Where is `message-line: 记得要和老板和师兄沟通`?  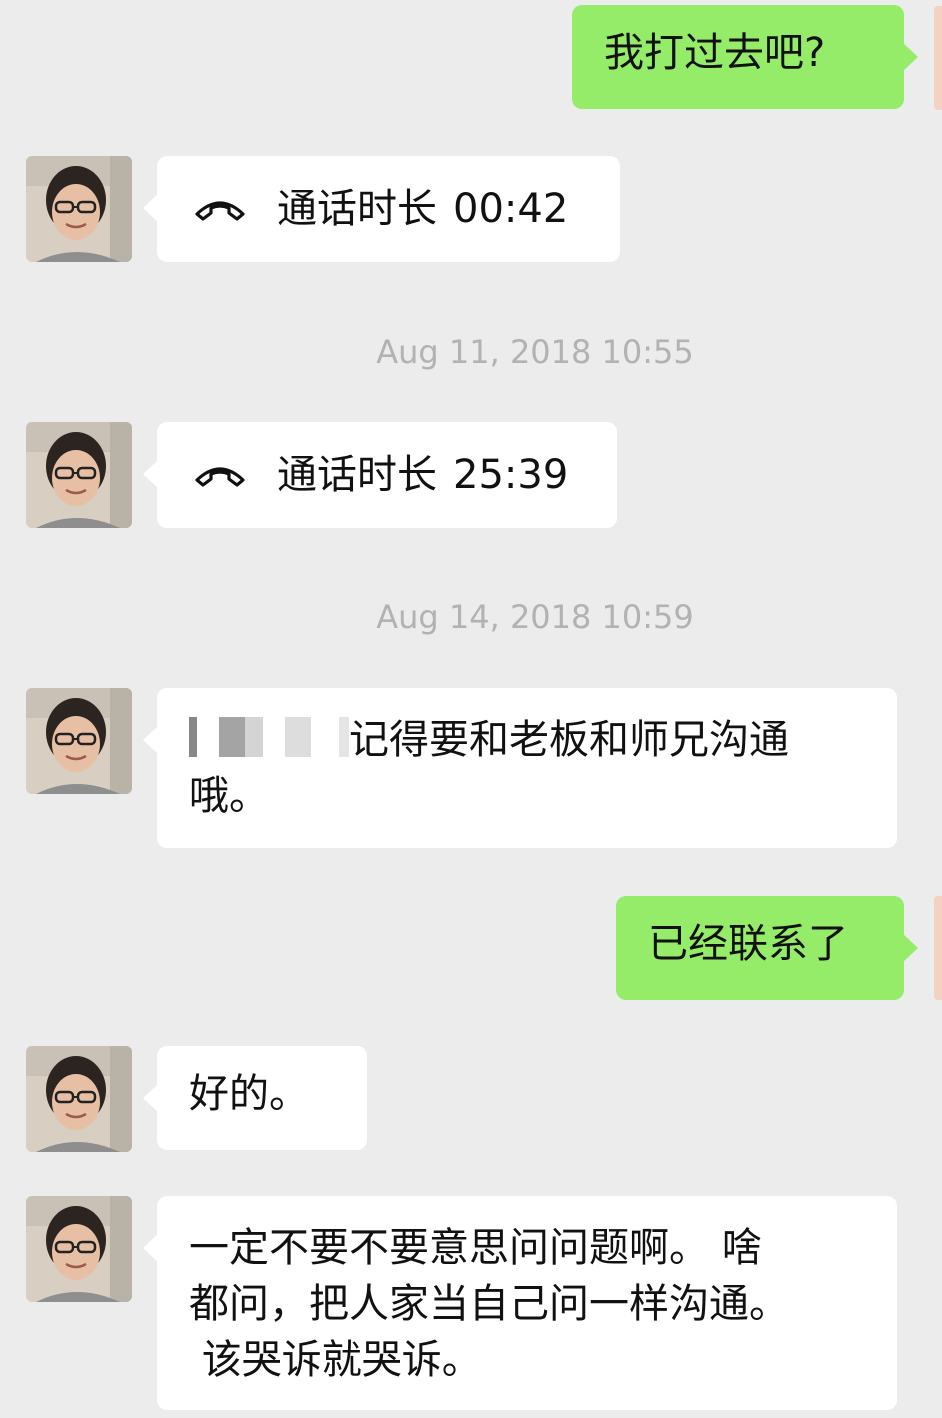
message-line: 记得要和老板和师兄沟通 is located at coordinates (527, 740).